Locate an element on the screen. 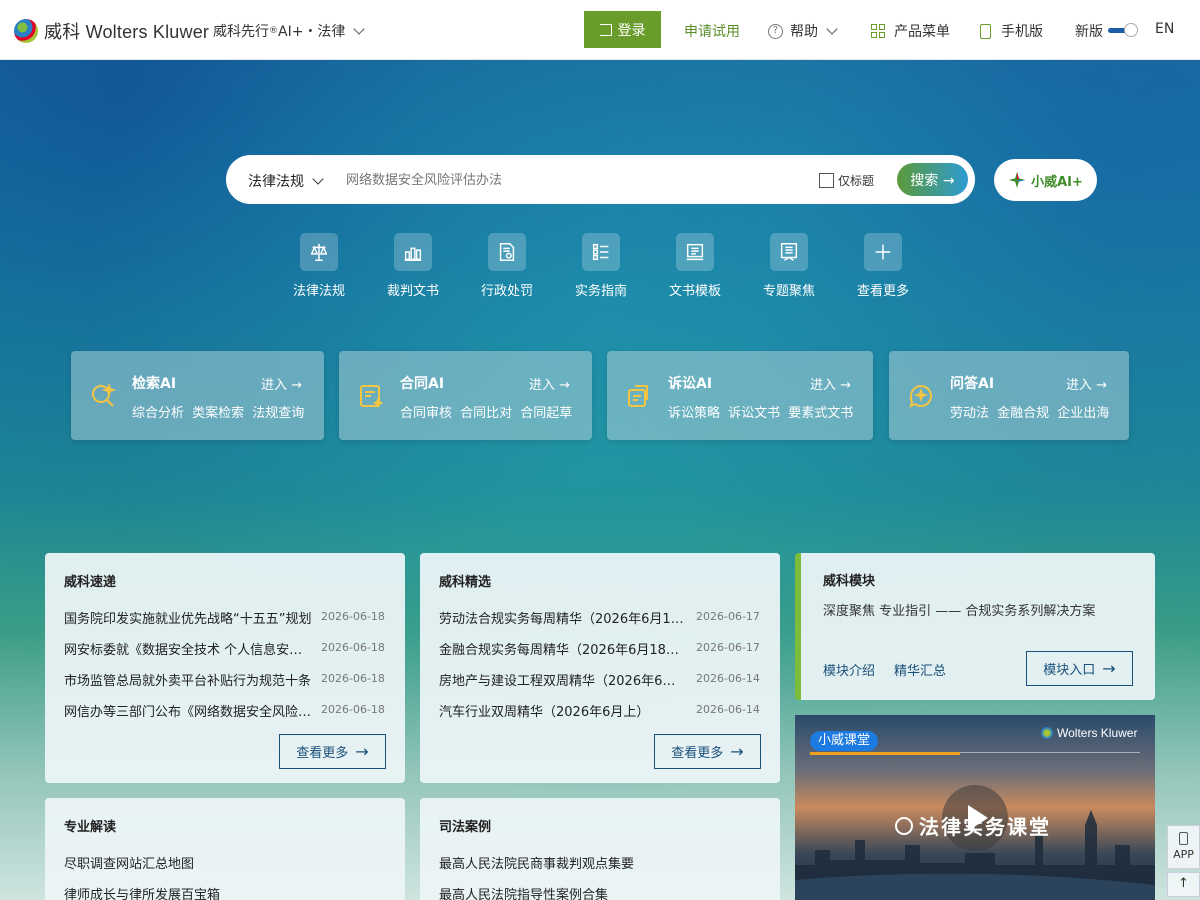 This screenshot has height=900, width=1200. ai-card-features: 诉讼策略 诉讼文书 要素式文书 is located at coordinates (761, 413).